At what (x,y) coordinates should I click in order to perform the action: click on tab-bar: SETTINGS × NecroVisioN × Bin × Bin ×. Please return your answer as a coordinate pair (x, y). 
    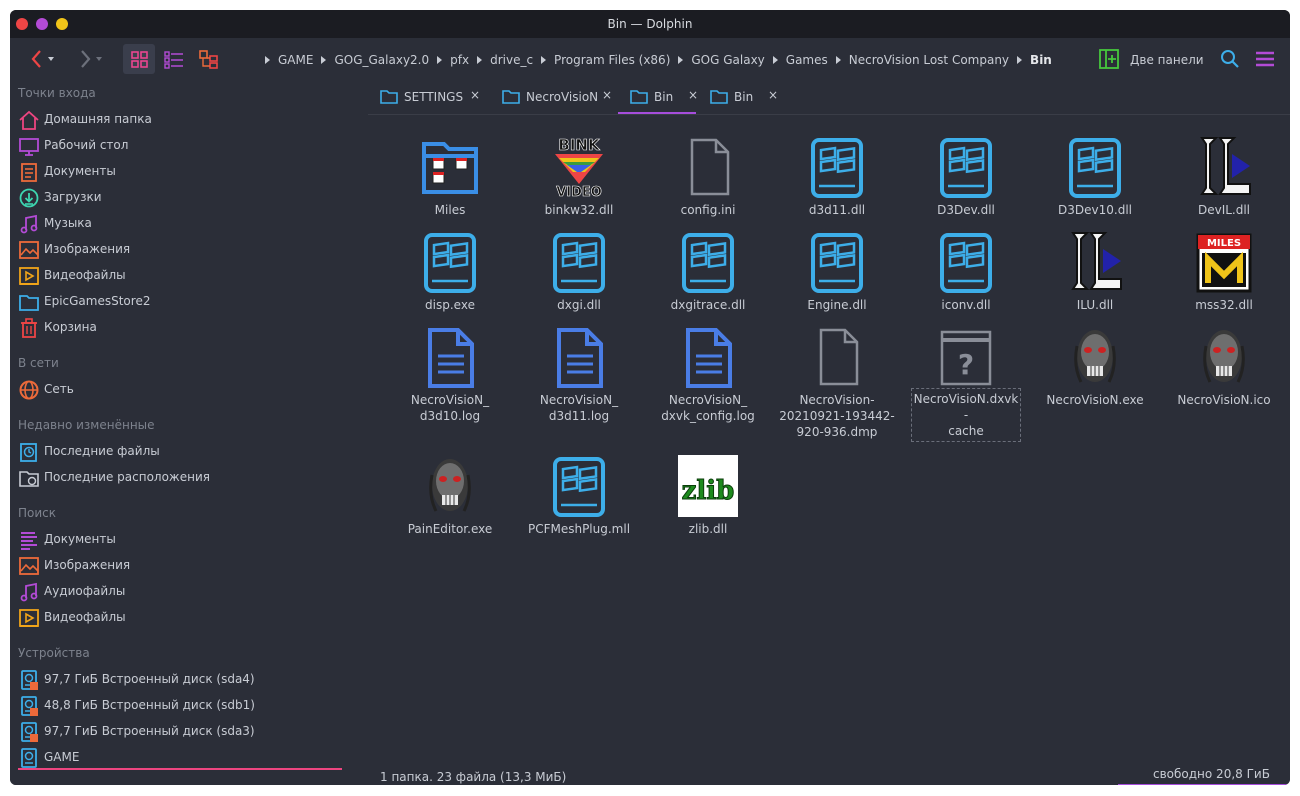
    Looking at the image, I should click on (829, 97).